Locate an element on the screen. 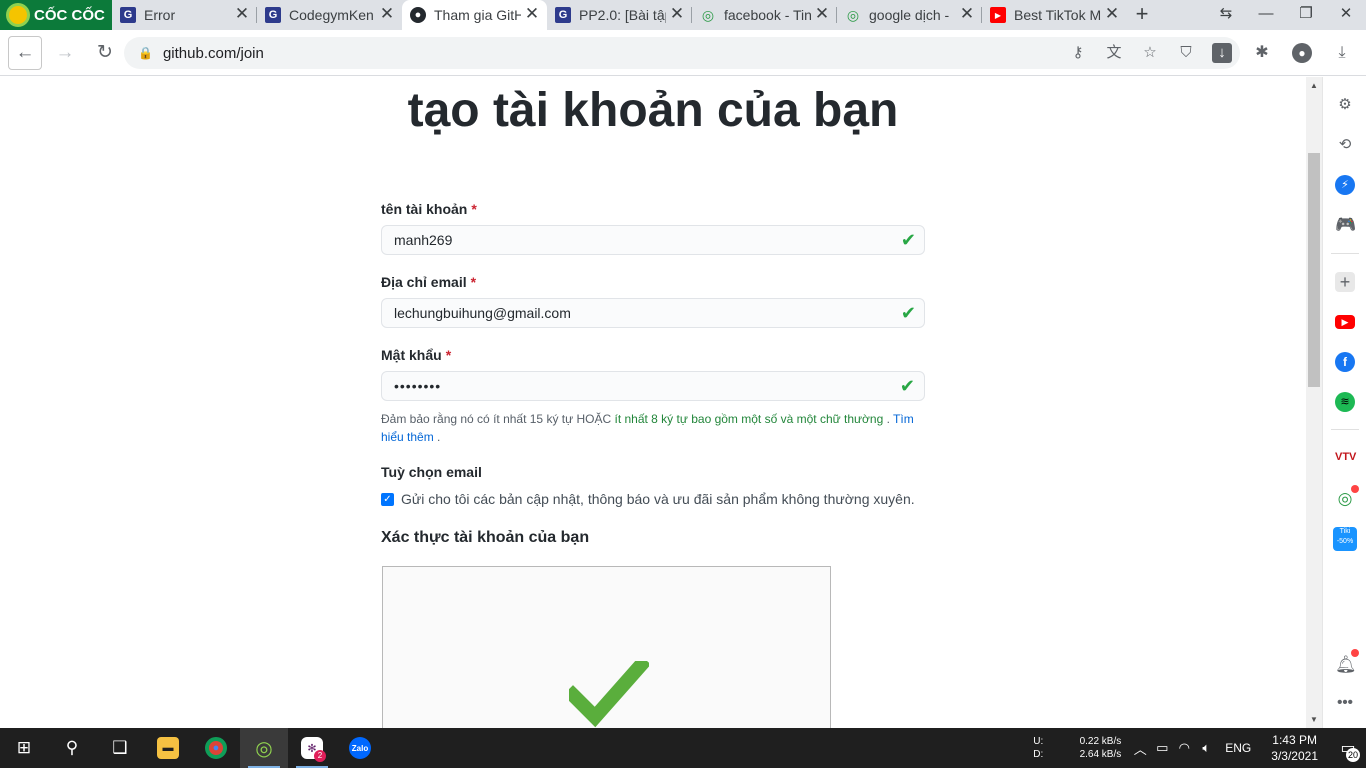  tab-github-join: ● Tham gia GitH ✕ is located at coordinates (474, 15).